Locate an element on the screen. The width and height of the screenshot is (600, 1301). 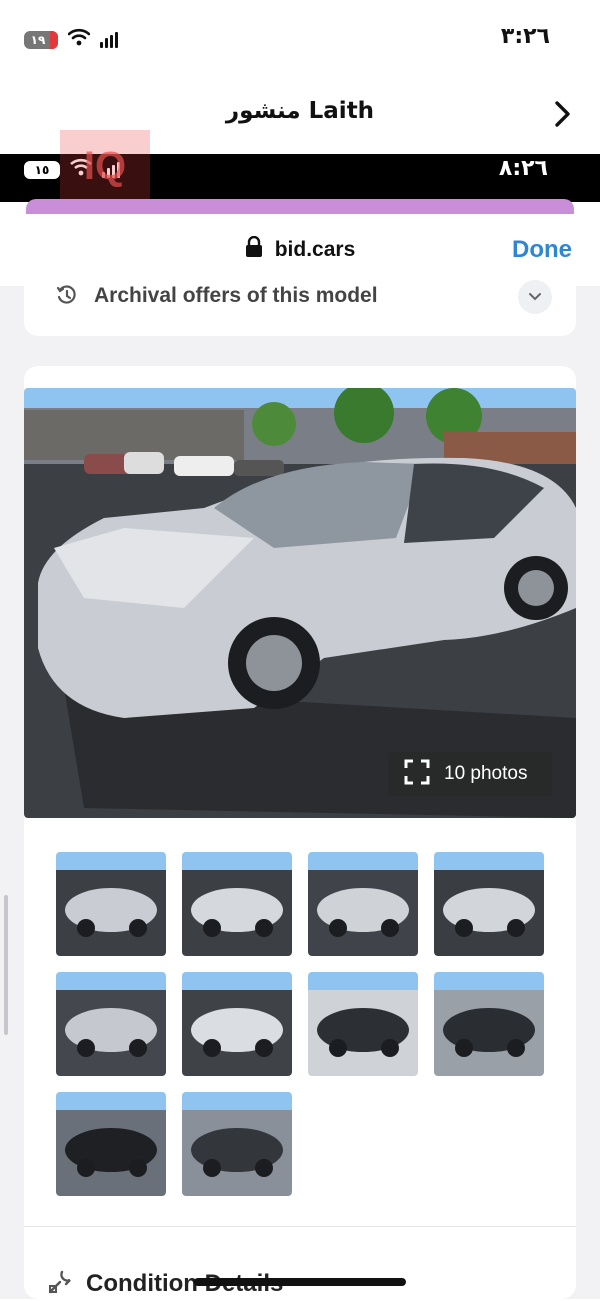
url-display: bid.cars is located at coordinates (300, 249).